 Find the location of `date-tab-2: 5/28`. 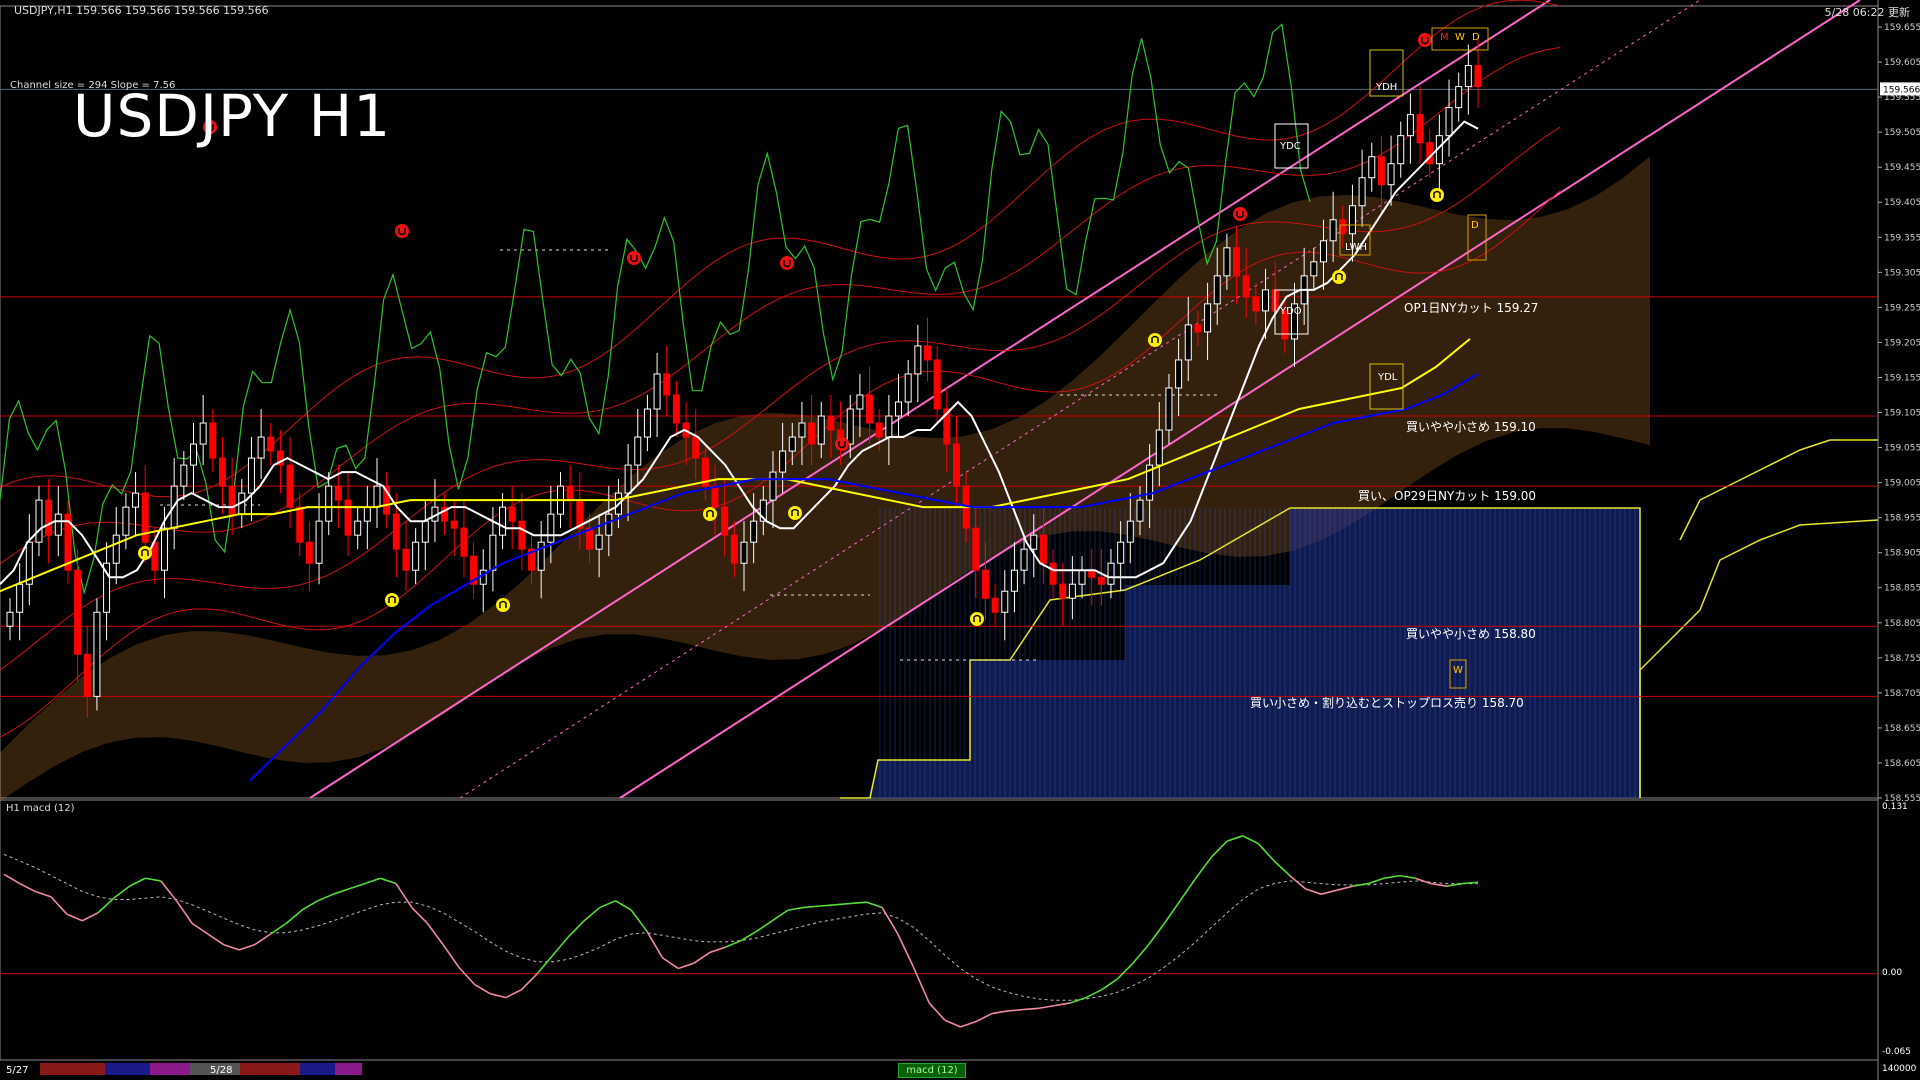

date-tab-2: 5/28 is located at coordinates (221, 1070).